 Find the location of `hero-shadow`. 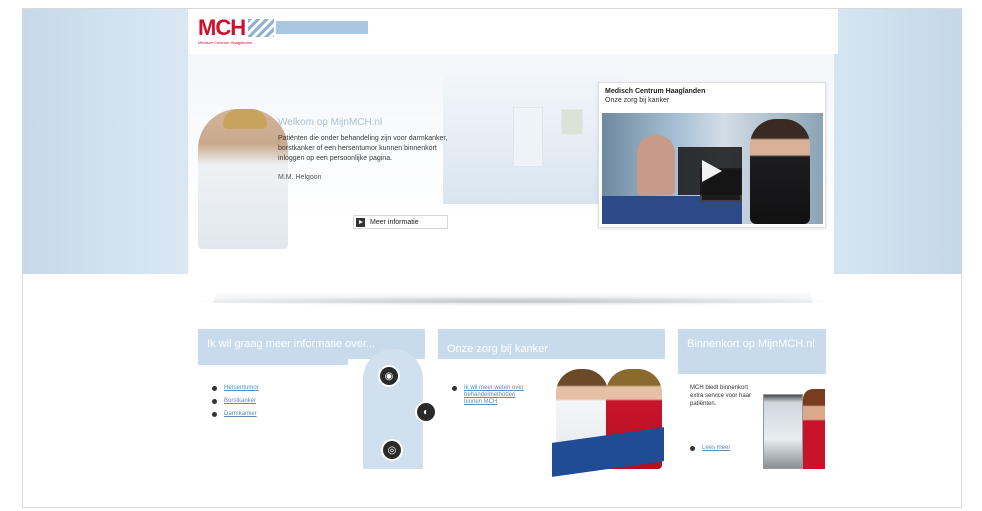

hero-shadow is located at coordinates (513, 301).